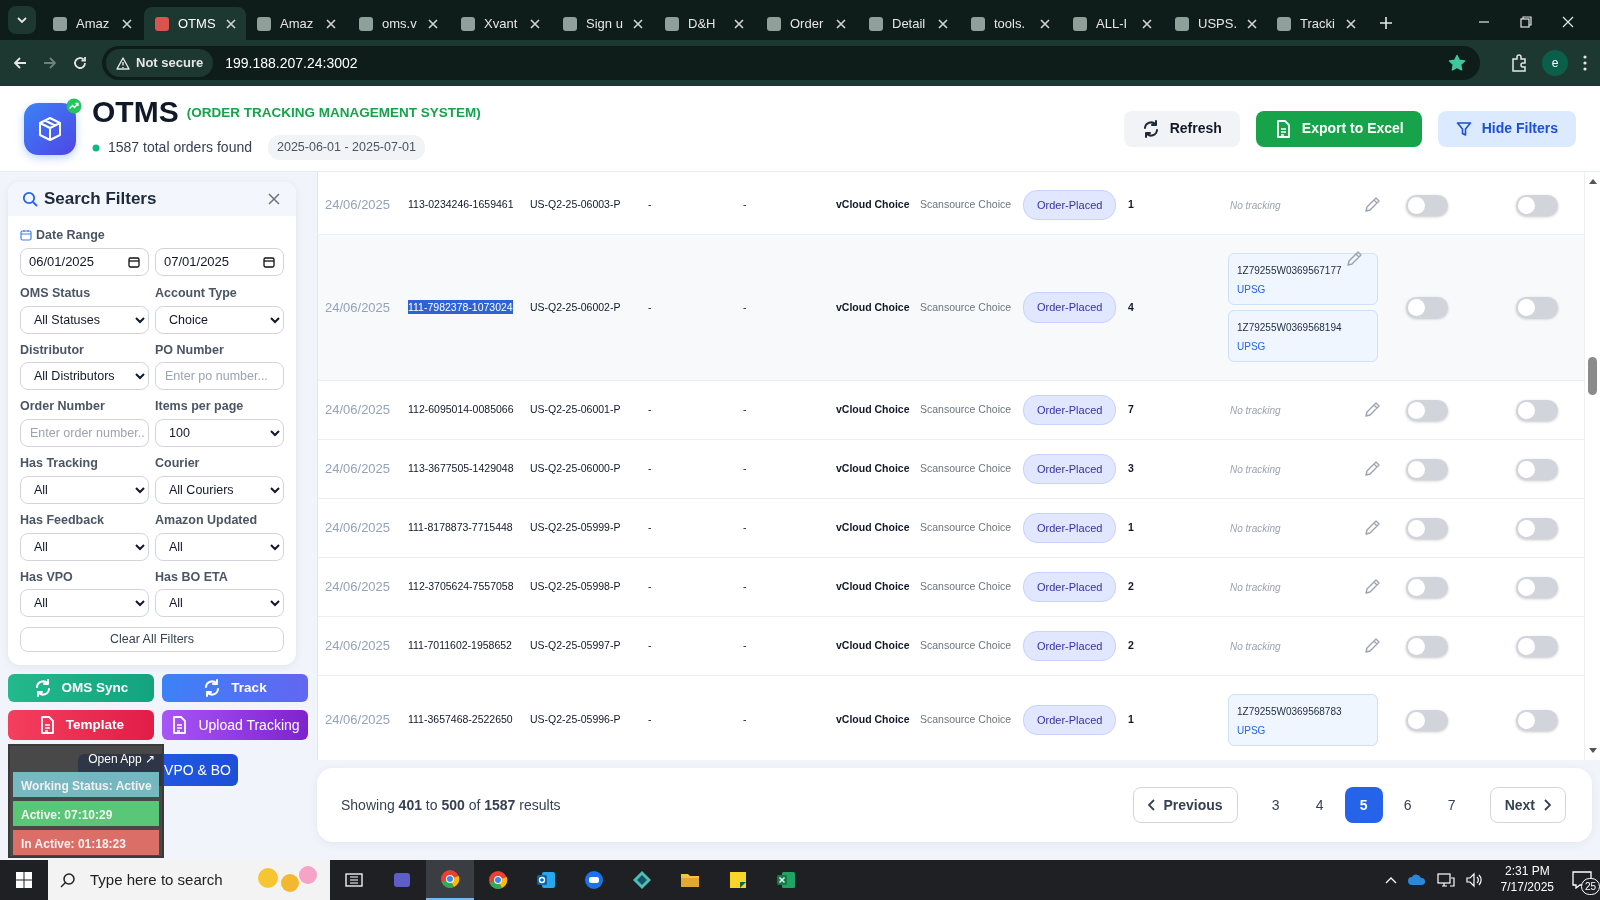  Describe the element at coordinates (791, 63) in the screenshot. I see `address-bar: Not secure 199.188.207.24:3002` at that location.